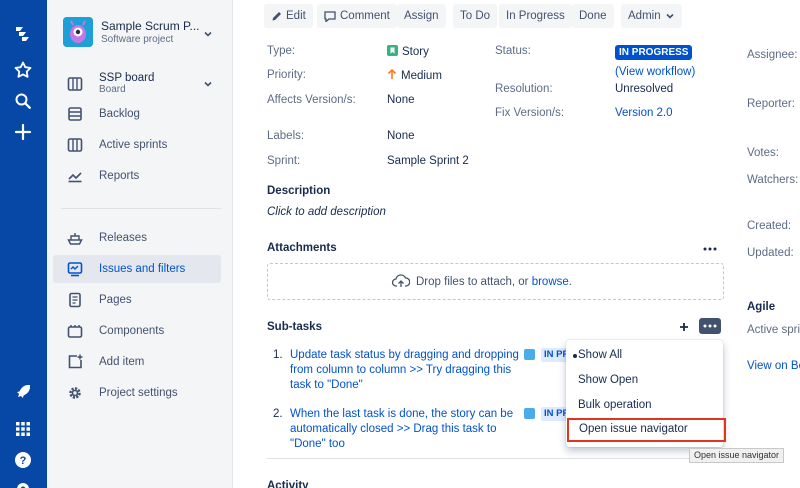 The width and height of the screenshot is (800, 488). Describe the element at coordinates (23, 482) in the screenshot. I see `settings-icon` at that location.